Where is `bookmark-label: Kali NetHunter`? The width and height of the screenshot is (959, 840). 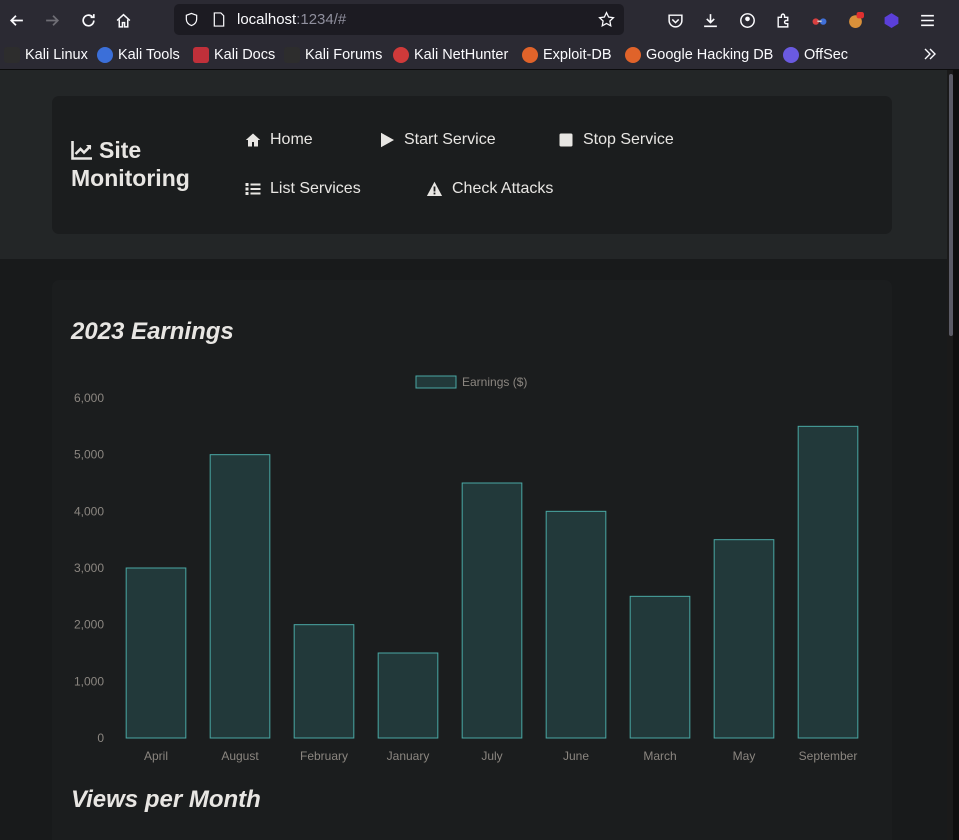
bookmark-label: Kali NetHunter is located at coordinates (461, 55).